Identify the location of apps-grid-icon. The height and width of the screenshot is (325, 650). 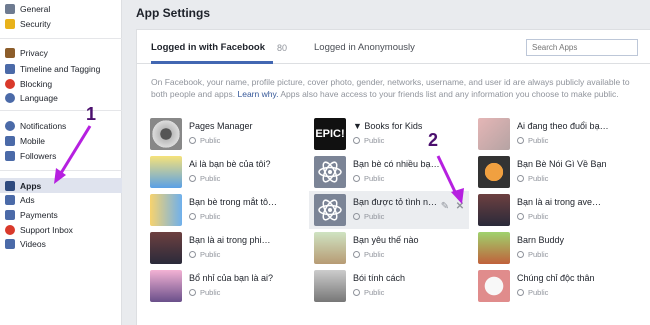
(10, 185).